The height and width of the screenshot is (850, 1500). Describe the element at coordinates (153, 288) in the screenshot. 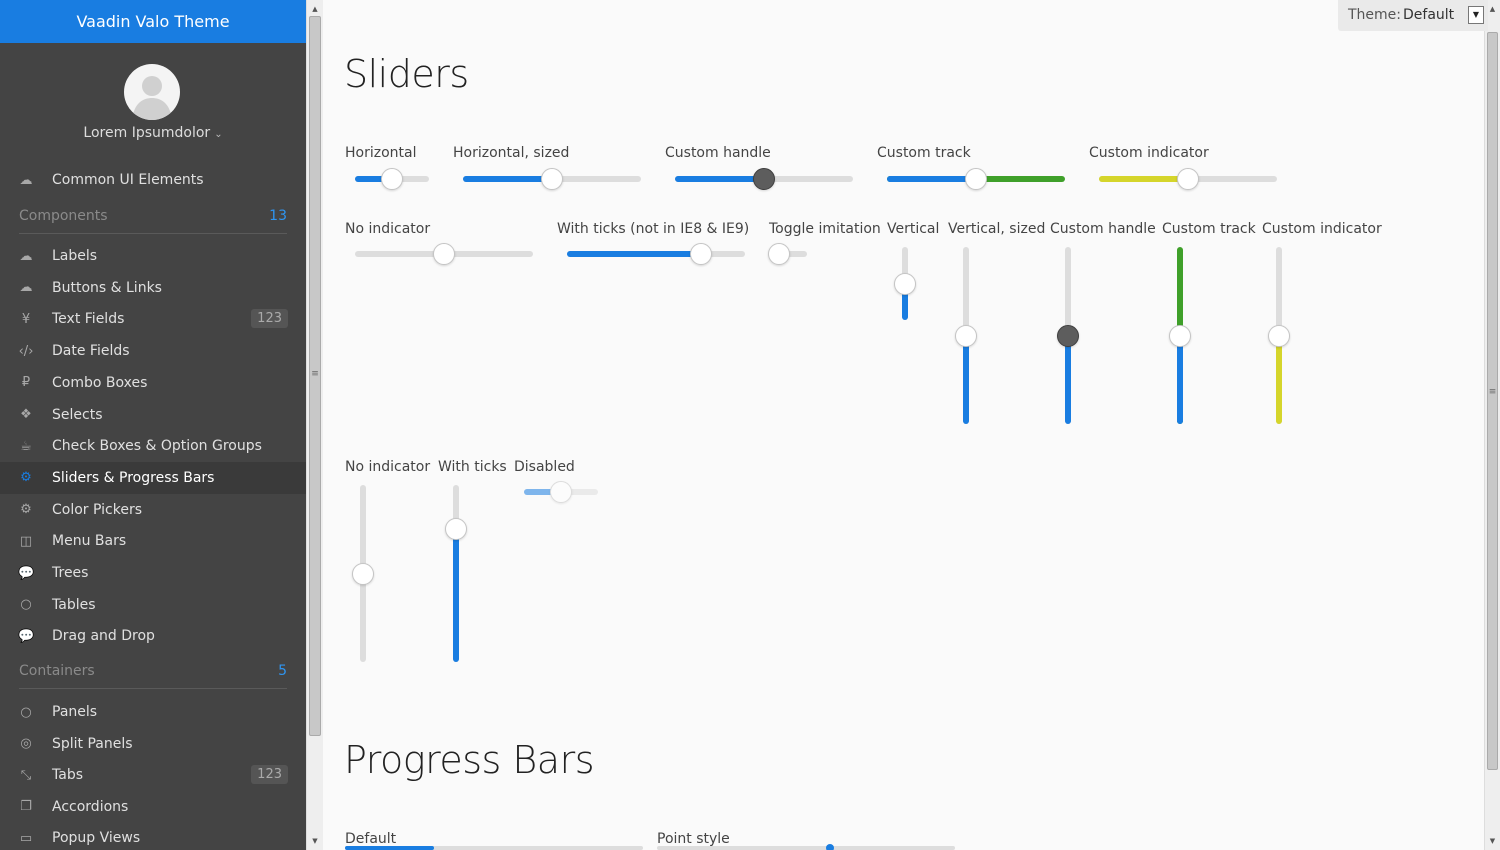

I see `nav-item-buttons-links: ☁ Buttons & Links` at that location.